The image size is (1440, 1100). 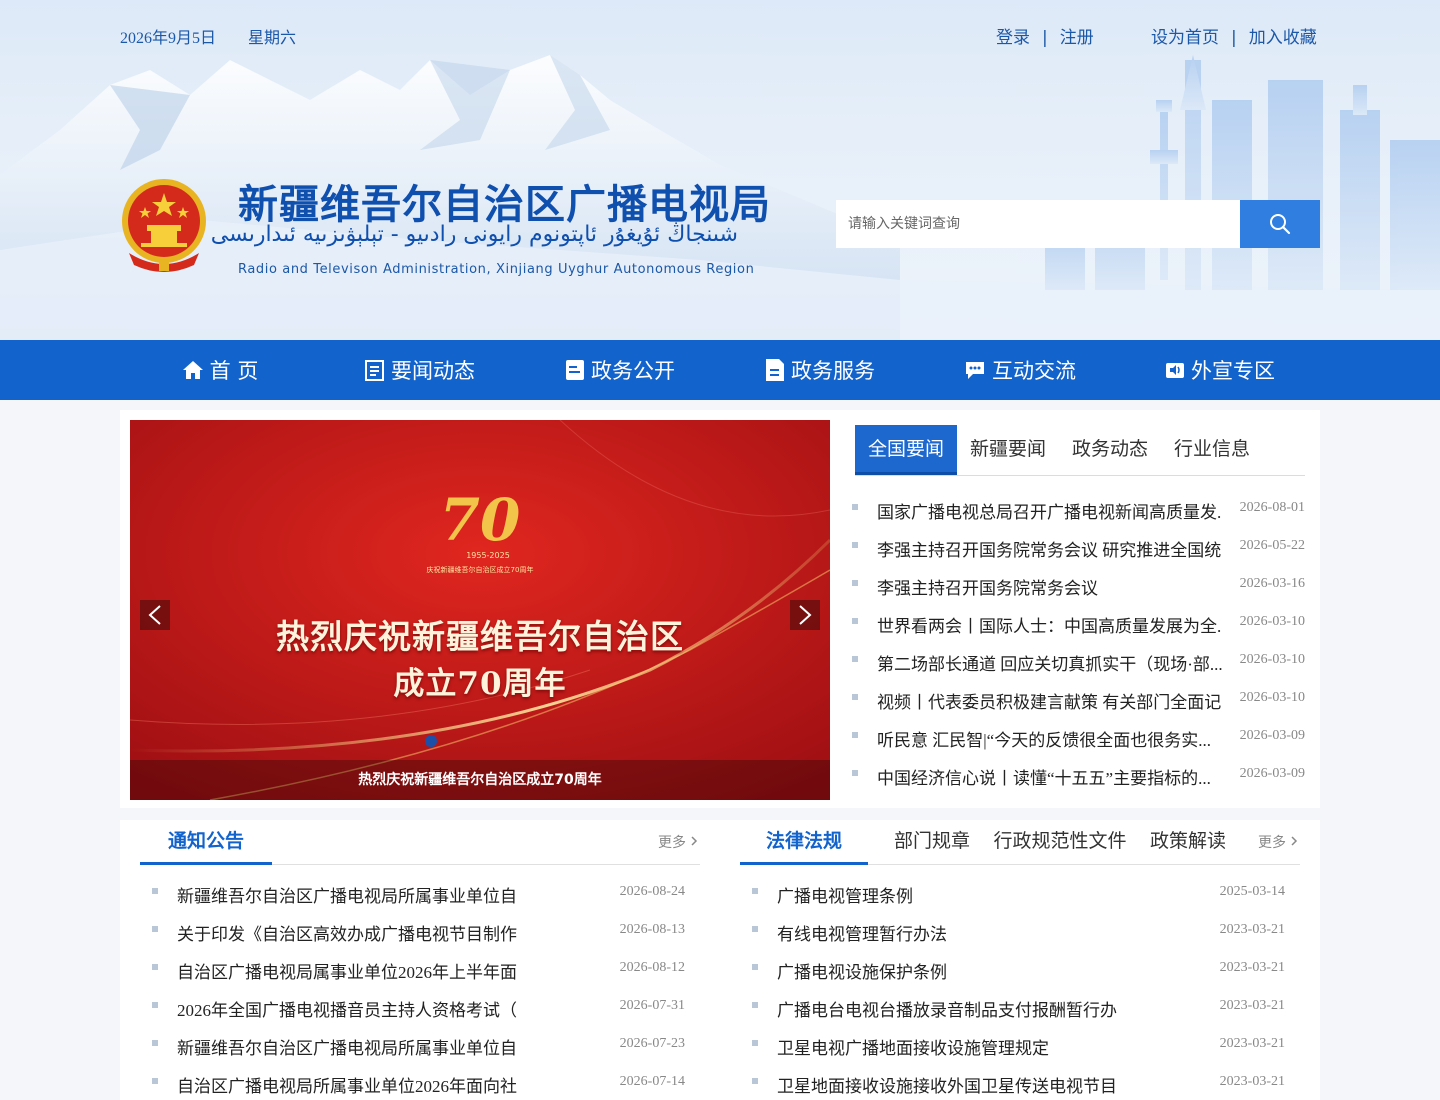 I want to click on item-title: 李强主持召开国务院常务会议, so click(x=987, y=586).